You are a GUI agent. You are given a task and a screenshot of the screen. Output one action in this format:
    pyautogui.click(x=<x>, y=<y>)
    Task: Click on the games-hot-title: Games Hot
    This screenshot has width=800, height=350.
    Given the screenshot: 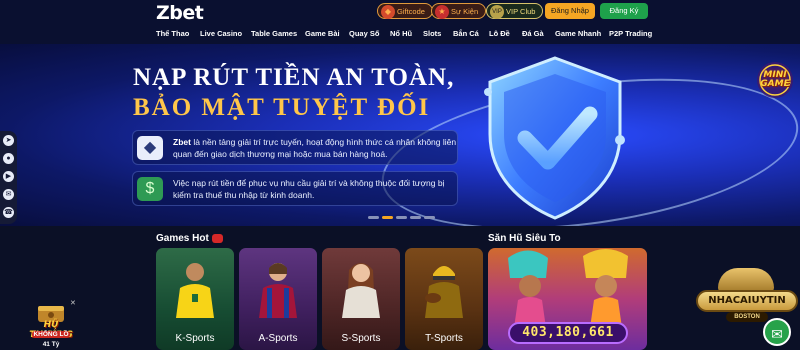 What is the action you would take?
    pyautogui.click(x=189, y=238)
    